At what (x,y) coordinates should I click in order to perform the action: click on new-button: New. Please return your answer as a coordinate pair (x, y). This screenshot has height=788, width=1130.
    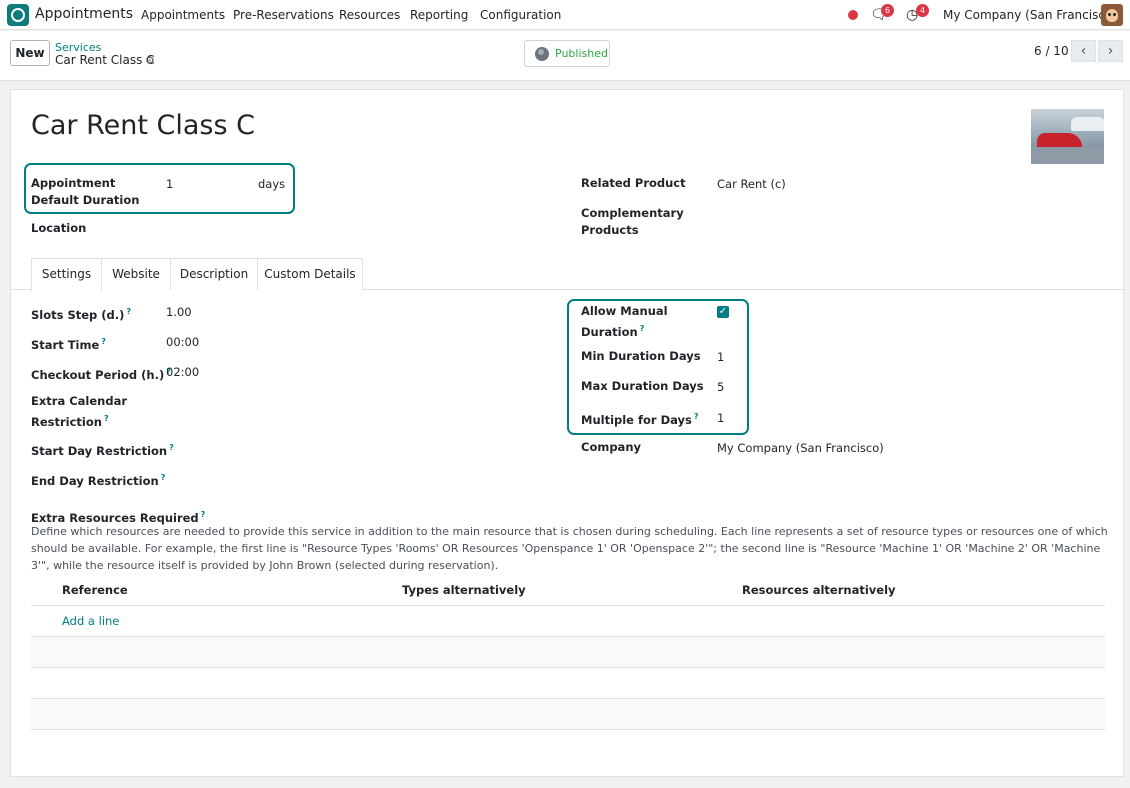
    Looking at the image, I should click on (30, 53).